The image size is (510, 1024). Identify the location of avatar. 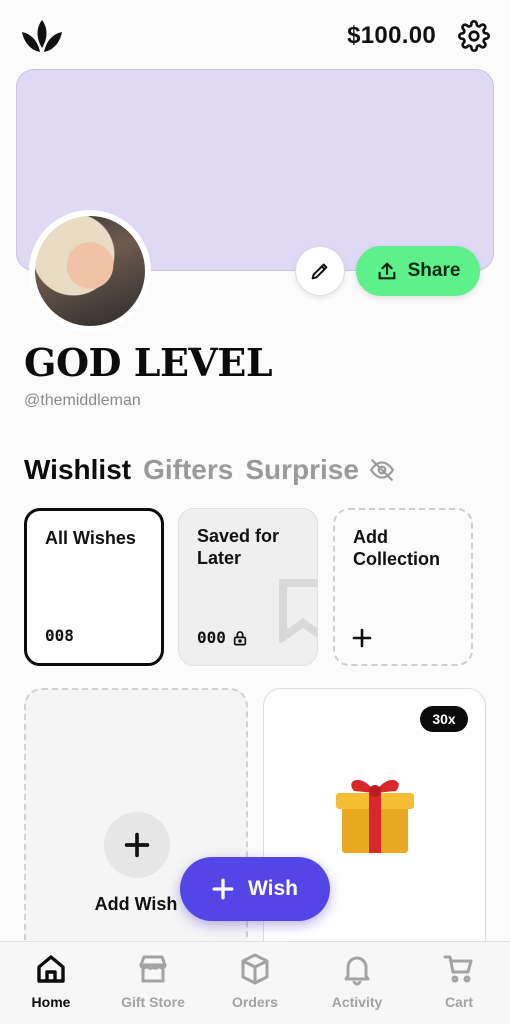
(90, 271).